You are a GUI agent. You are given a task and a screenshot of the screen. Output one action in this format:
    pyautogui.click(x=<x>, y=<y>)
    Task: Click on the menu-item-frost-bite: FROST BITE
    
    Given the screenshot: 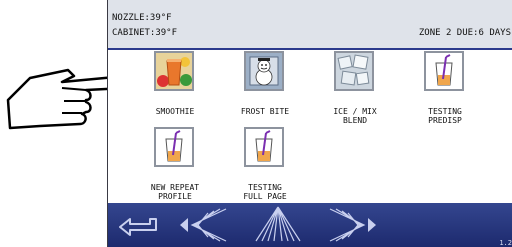 What is the action you would take?
    pyautogui.click(x=265, y=91)
    